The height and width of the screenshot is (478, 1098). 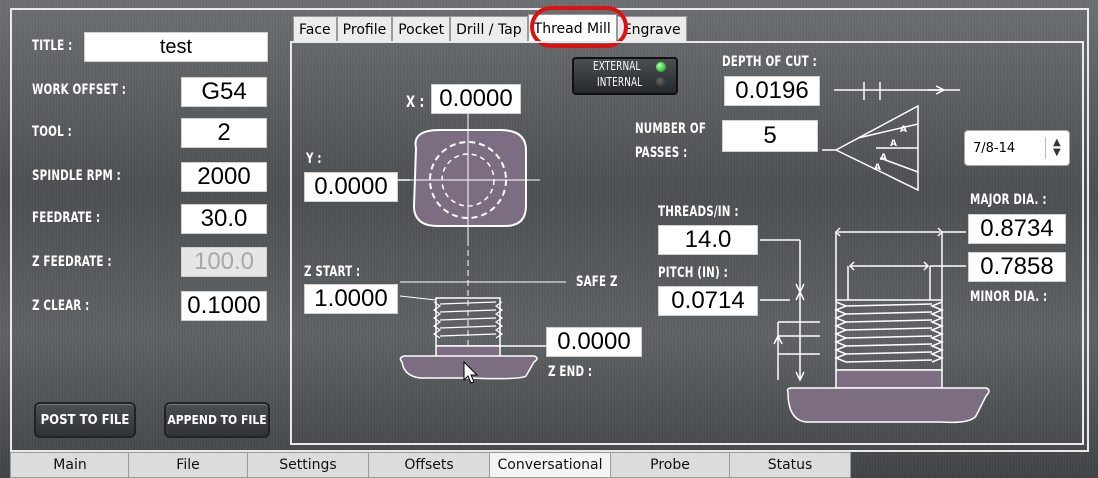 What do you see at coordinates (891, 137) in the screenshot?
I see `depth-of-cut-diagram` at bounding box center [891, 137].